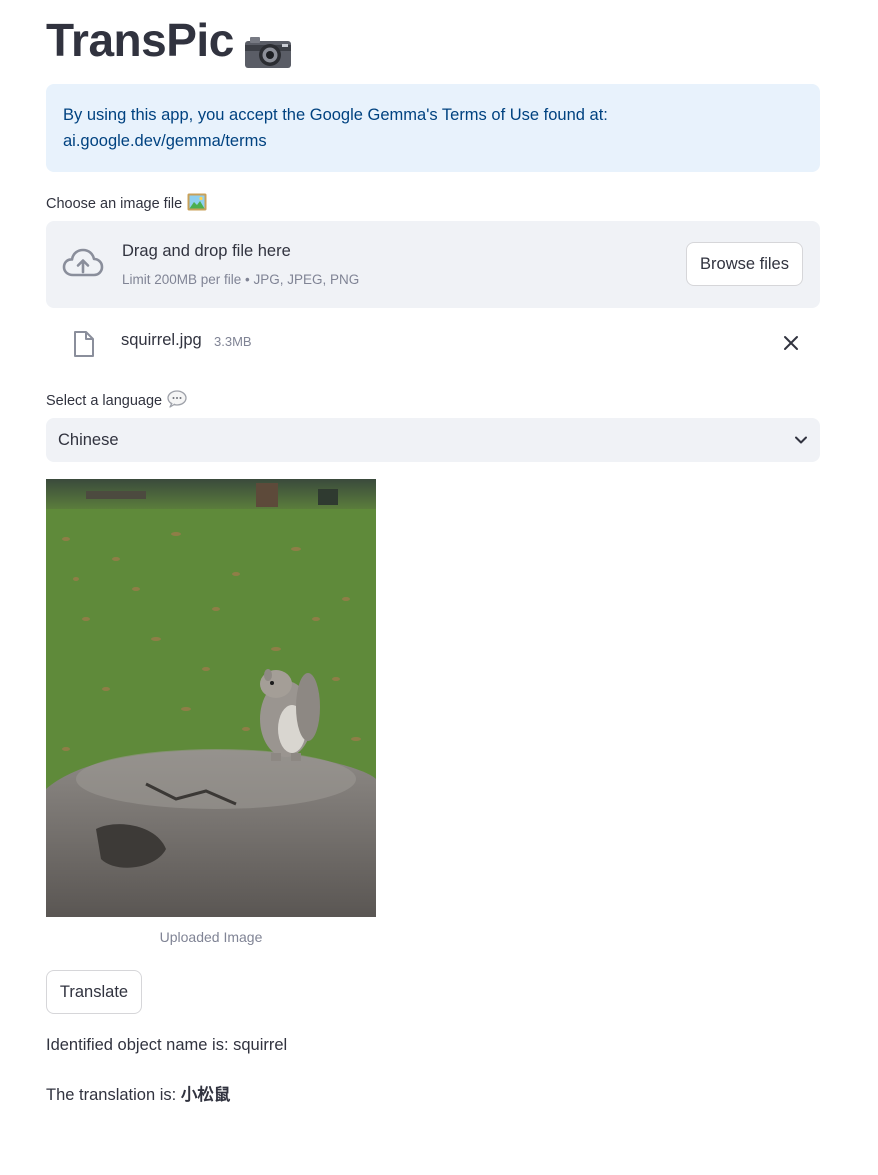 This screenshot has width=878, height=1175. What do you see at coordinates (260, 1045) in the screenshot?
I see `identified-value: squirrel` at bounding box center [260, 1045].